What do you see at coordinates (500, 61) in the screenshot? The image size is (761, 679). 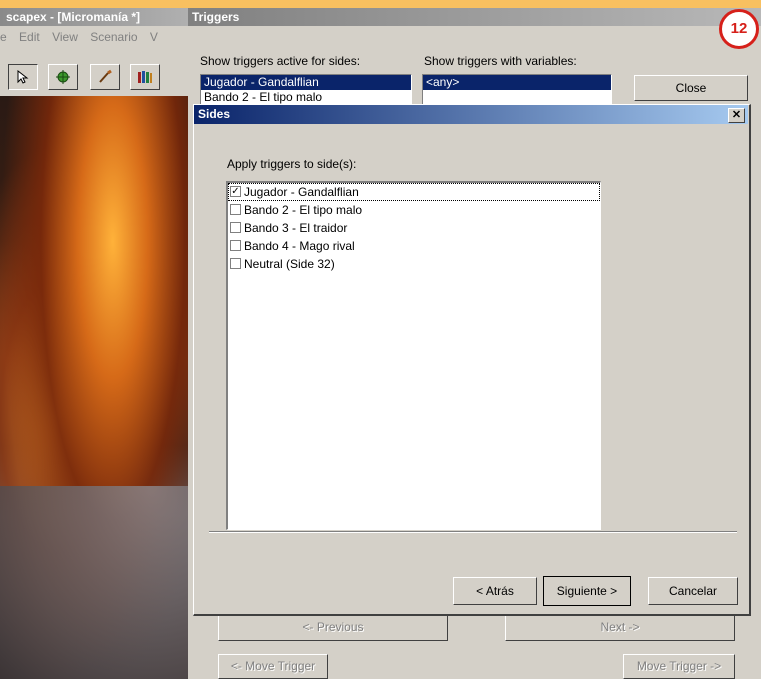 I see `variables-filter-label: Show triggers with variables:` at bounding box center [500, 61].